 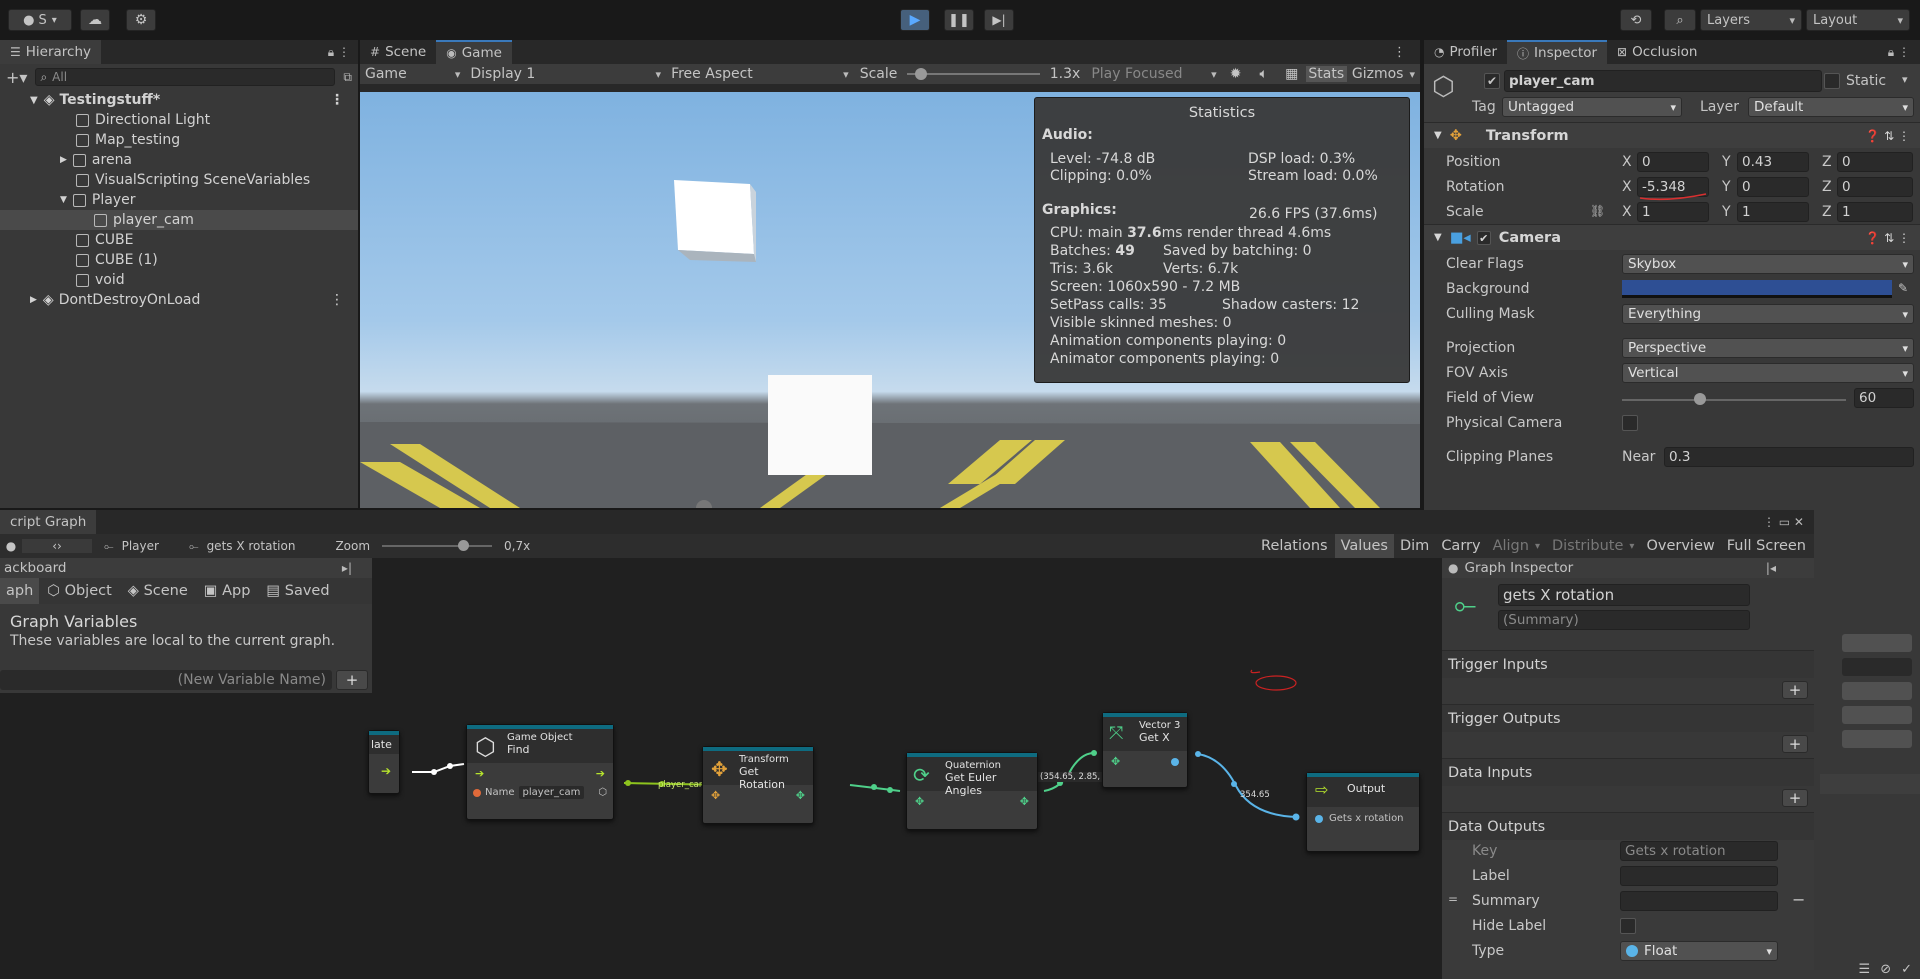 What do you see at coordinates (347, 77) in the screenshot?
I see `filter-icon: ⧉` at bounding box center [347, 77].